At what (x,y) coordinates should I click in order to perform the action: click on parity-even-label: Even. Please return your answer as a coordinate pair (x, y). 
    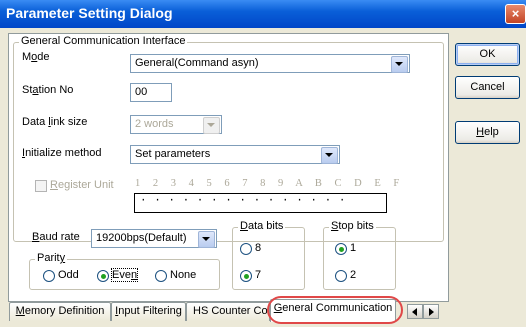
    Looking at the image, I should click on (124, 275).